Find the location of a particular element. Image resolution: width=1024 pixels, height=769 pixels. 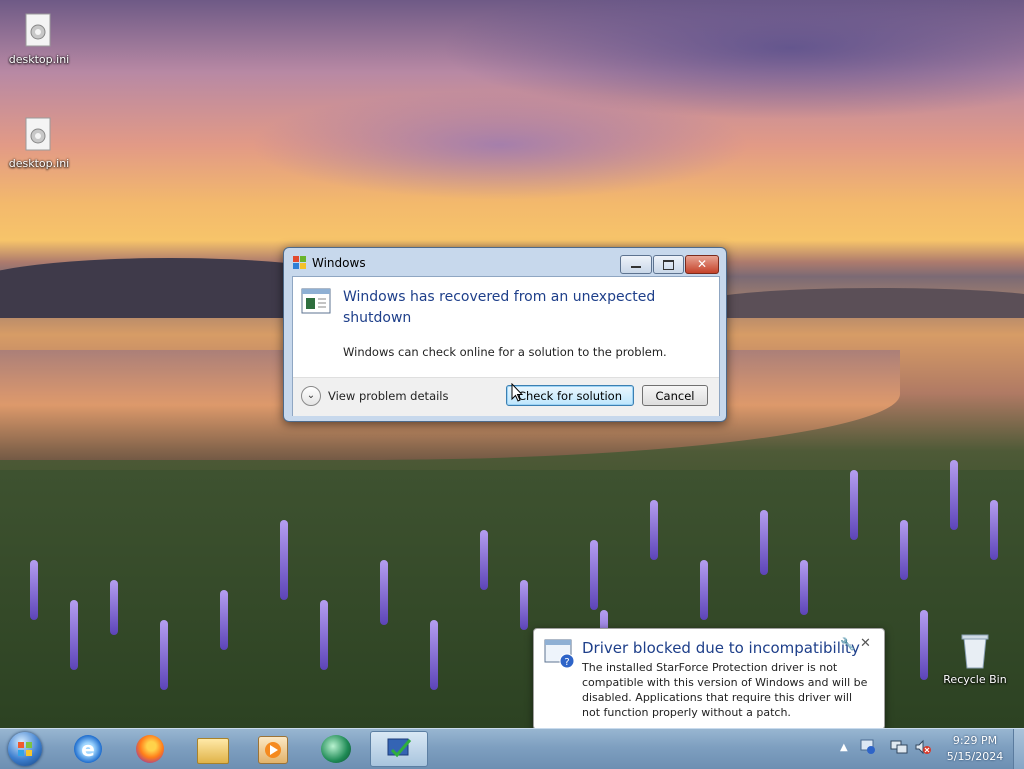

show-desktop-button is located at coordinates (1018, 749).